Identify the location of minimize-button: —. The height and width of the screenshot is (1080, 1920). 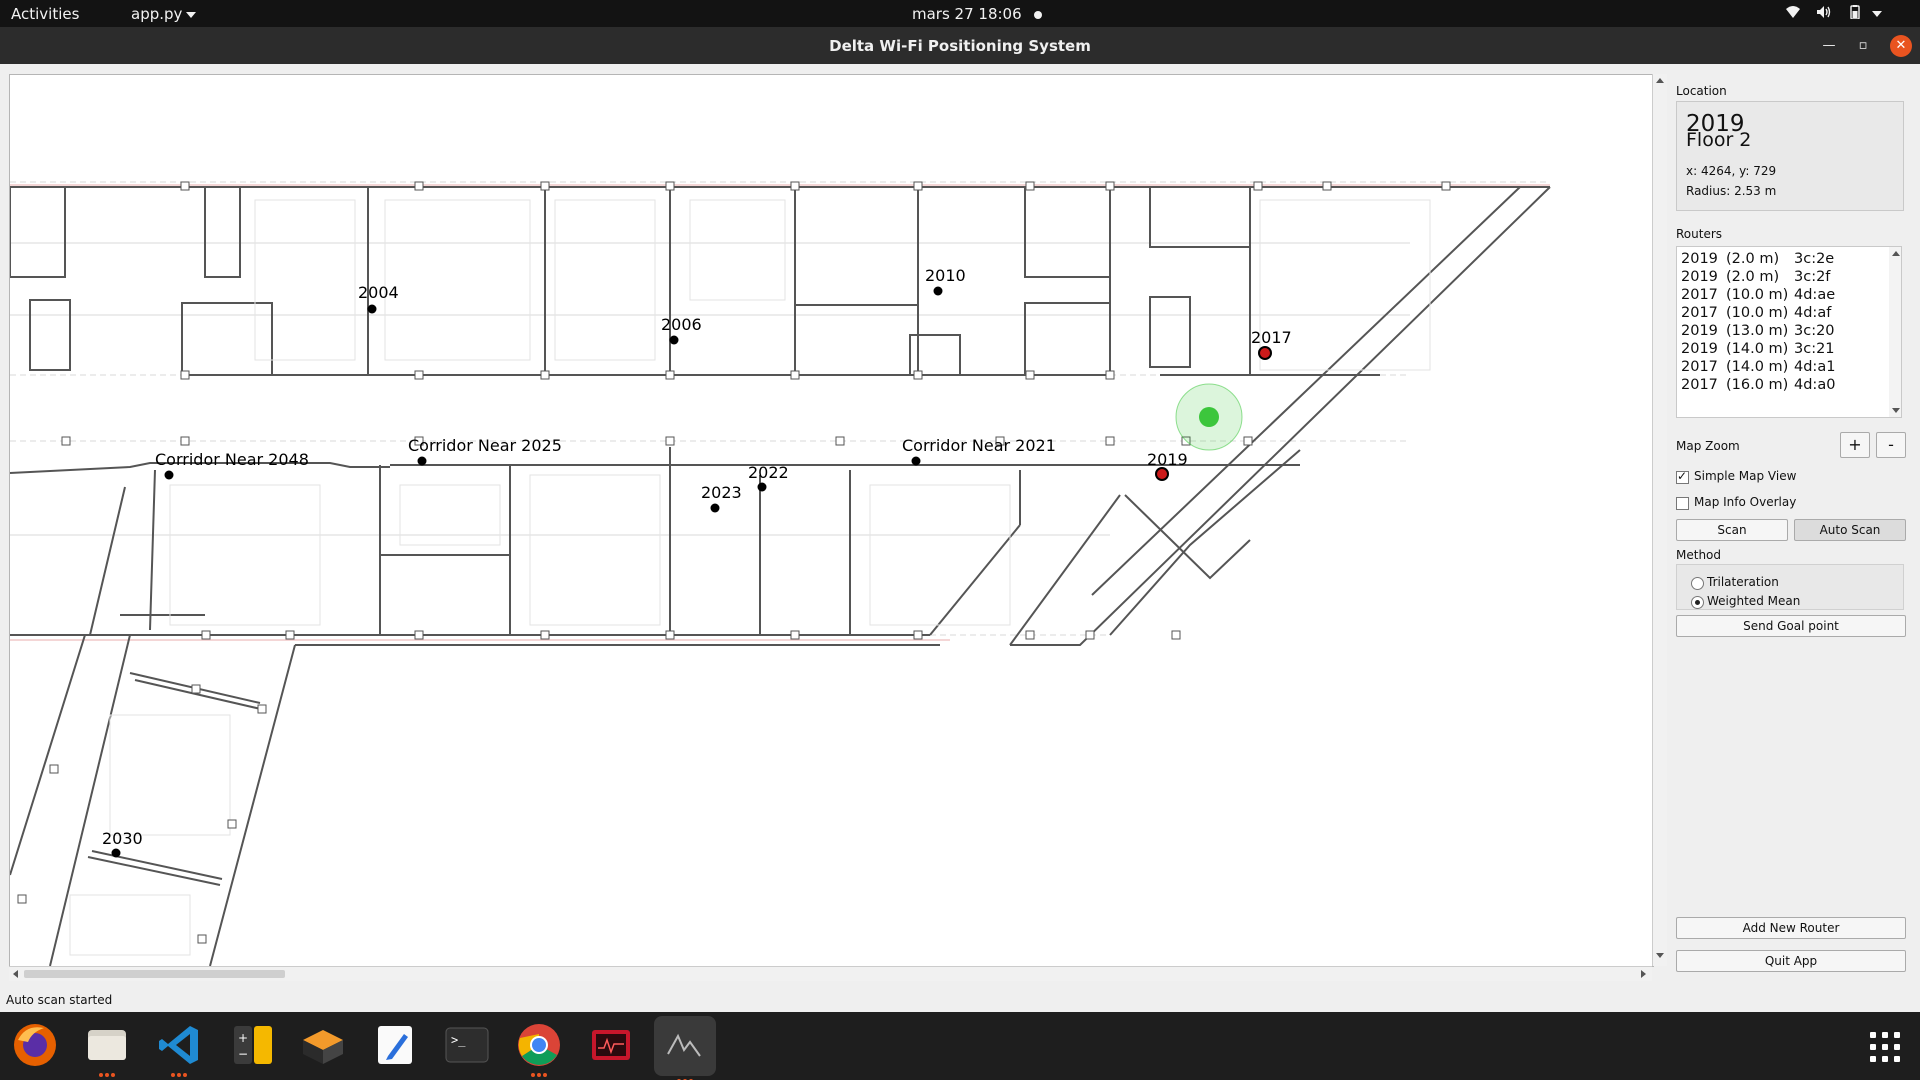
(1829, 46).